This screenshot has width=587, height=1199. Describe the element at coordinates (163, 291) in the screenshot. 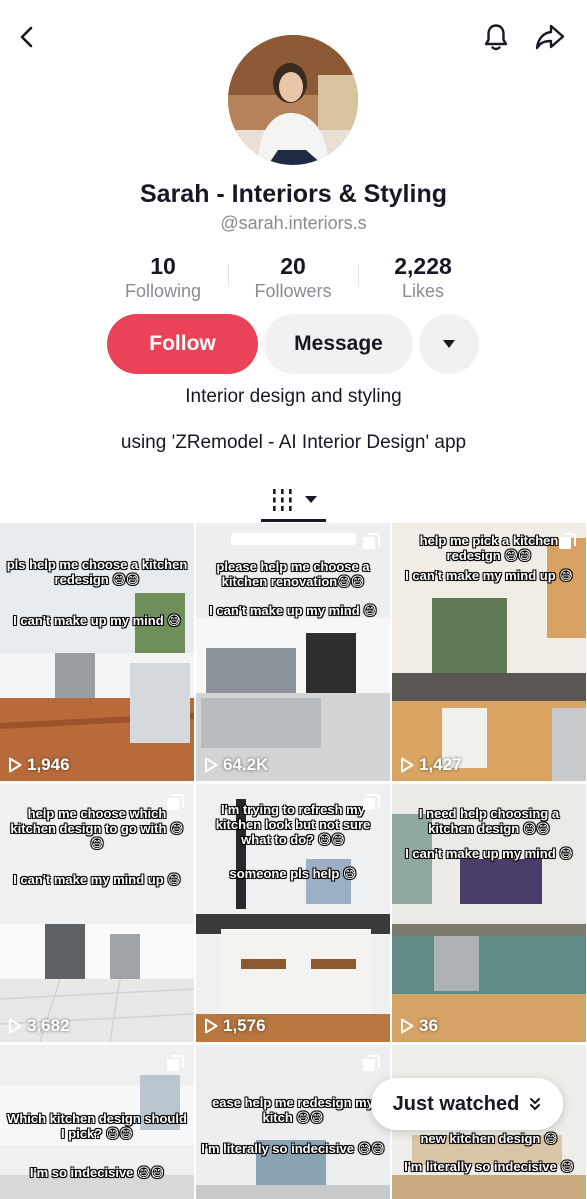

I see `stat-label: Following` at that location.